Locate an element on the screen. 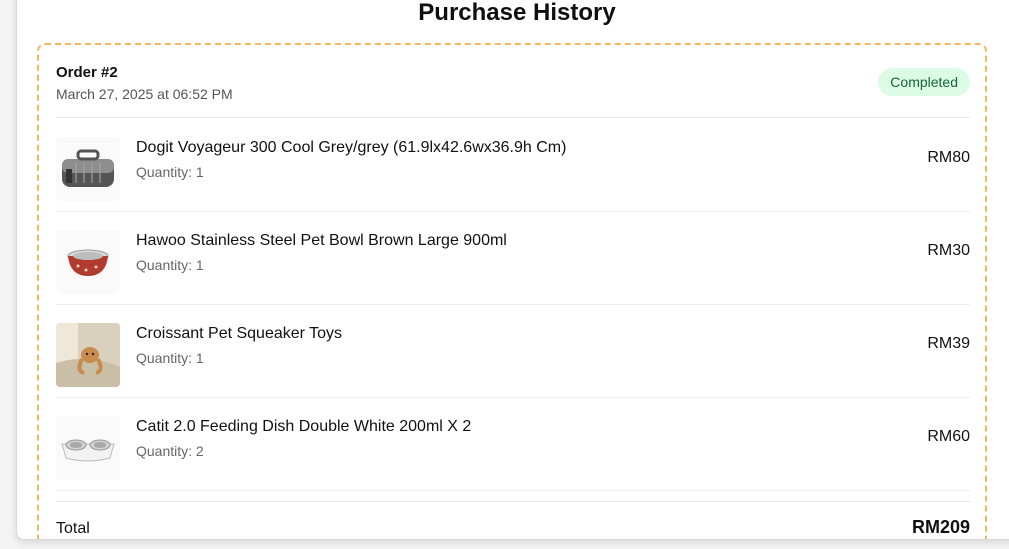 The image size is (1009, 549). pet-bowl-image is located at coordinates (88, 262).